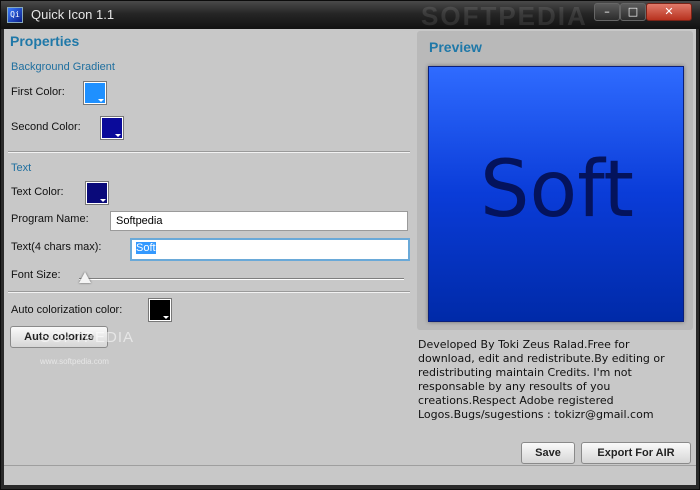 Image resolution: width=700 pixels, height=490 pixels. What do you see at coordinates (548, 453) in the screenshot?
I see `save-button: Save` at bounding box center [548, 453].